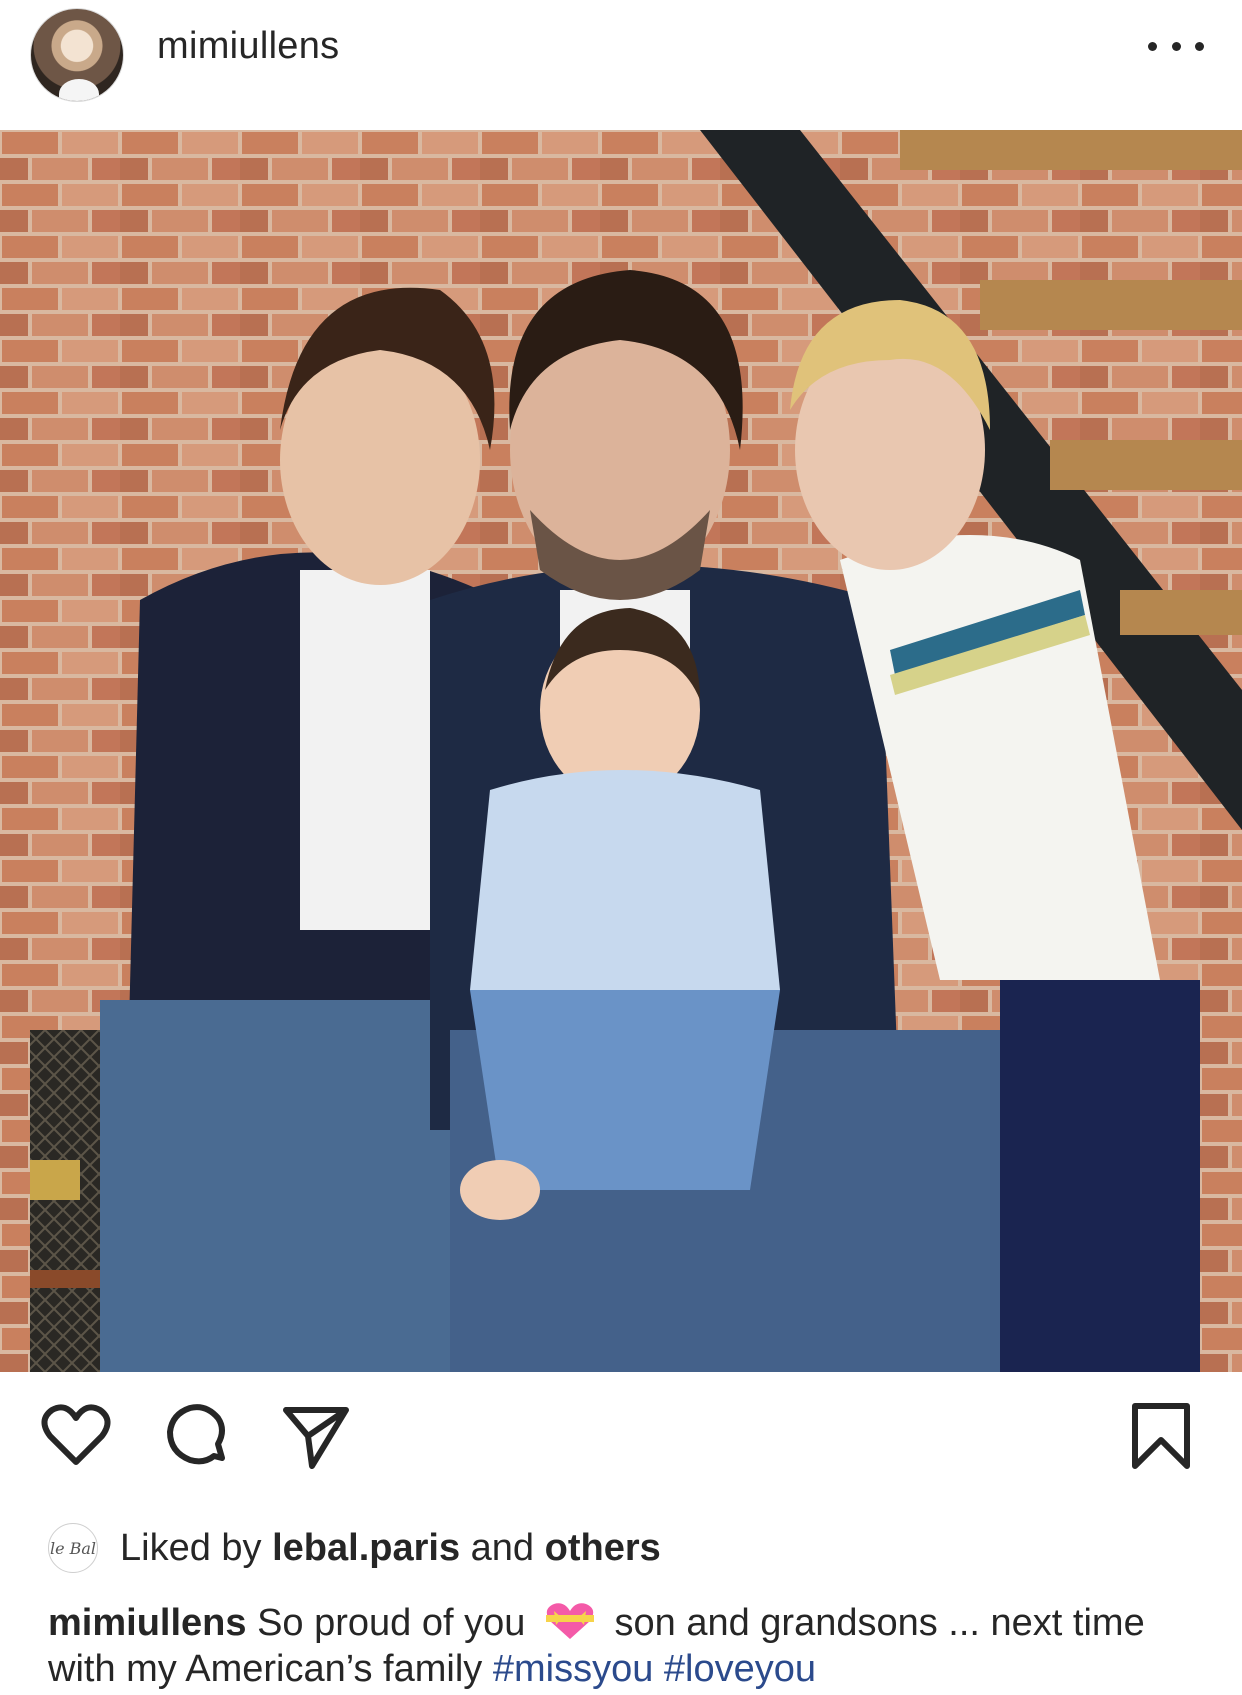  Describe the element at coordinates (603, 1548) in the screenshot. I see `likes-others-link: others` at that location.